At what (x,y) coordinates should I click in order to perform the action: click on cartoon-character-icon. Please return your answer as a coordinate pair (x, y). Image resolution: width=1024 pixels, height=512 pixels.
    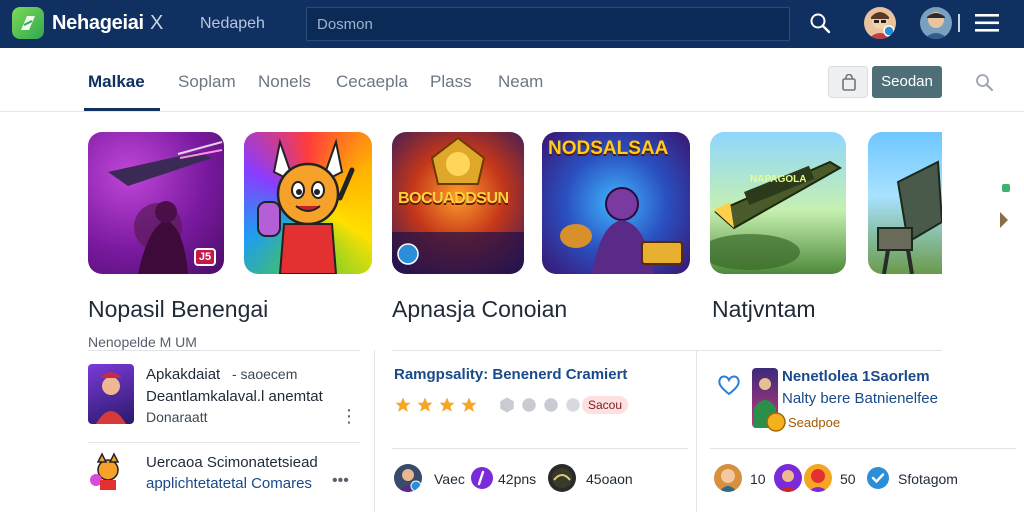
    Looking at the image, I should click on (306, 206).